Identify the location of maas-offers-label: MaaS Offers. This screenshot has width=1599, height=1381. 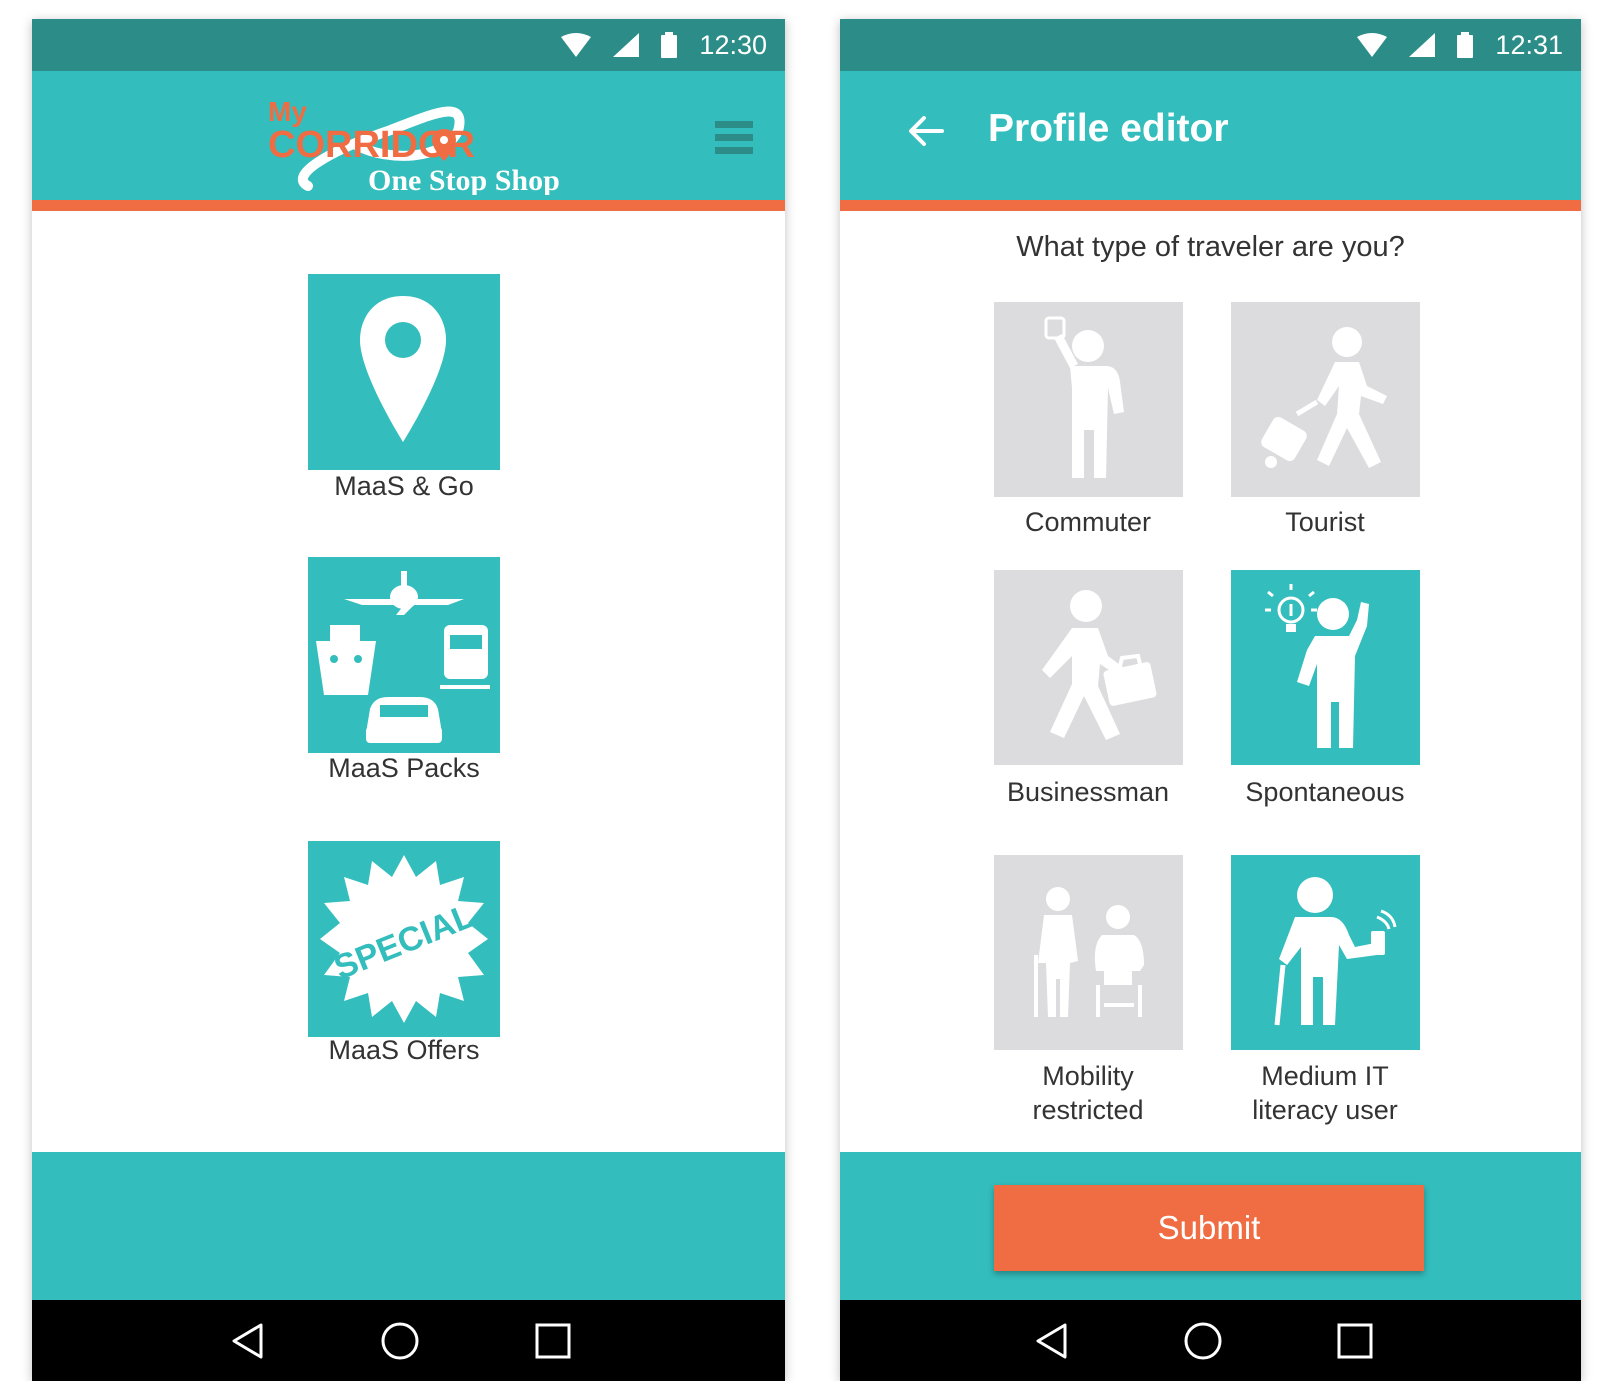
(404, 1050).